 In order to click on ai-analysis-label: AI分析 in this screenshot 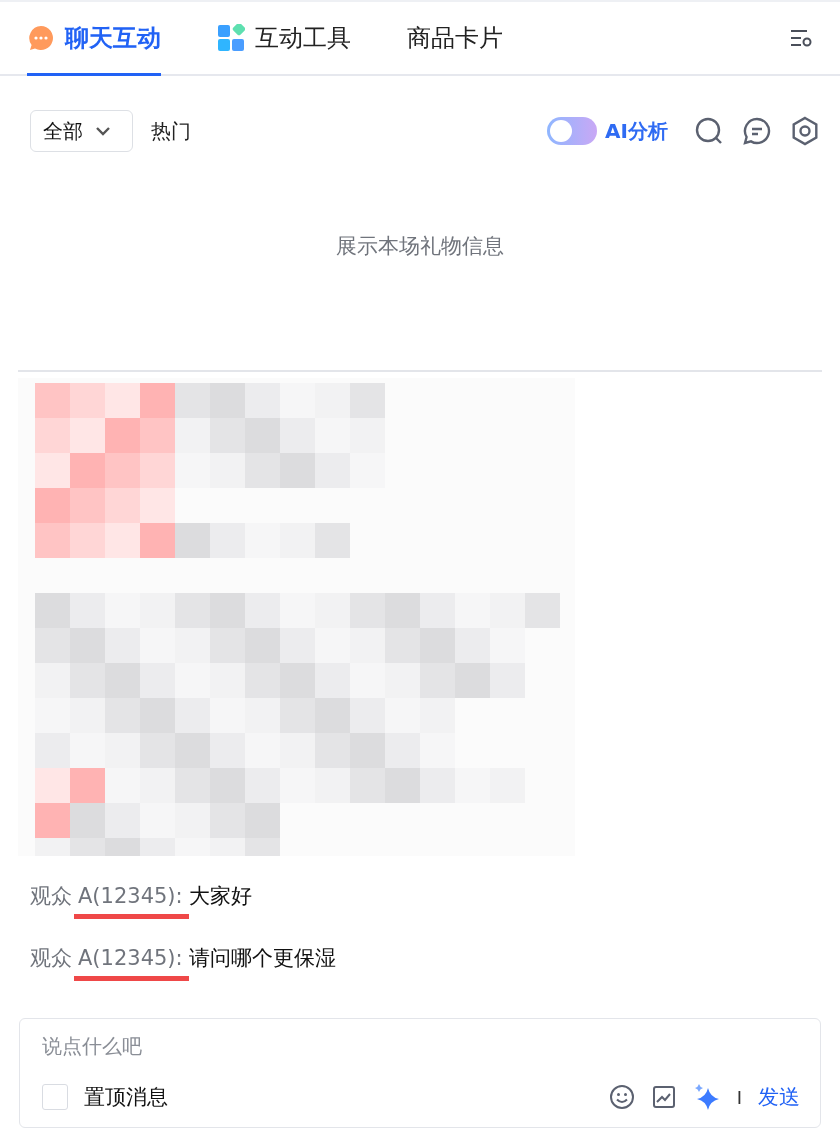, I will do `click(636, 131)`.